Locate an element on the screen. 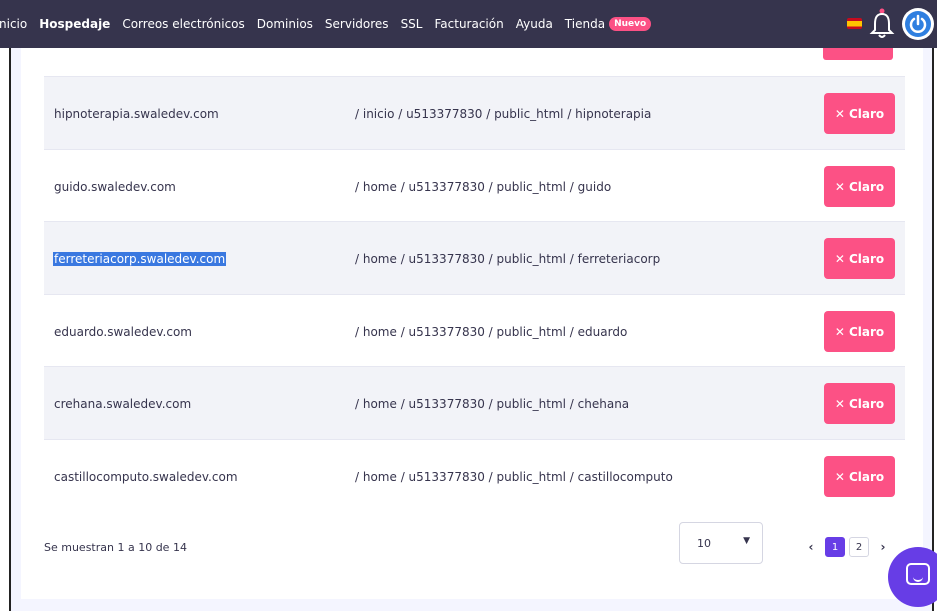 This screenshot has height=611, width=937. nav-right-controls is located at coordinates (877, 24).